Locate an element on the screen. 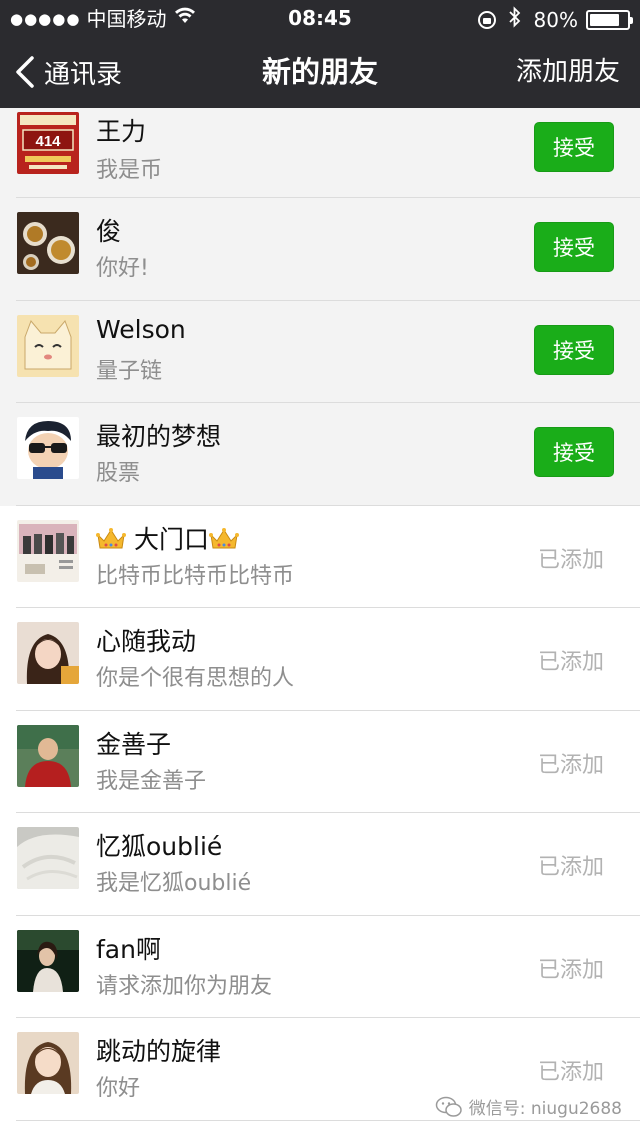 The height and width of the screenshot is (1138, 640). contact-name: 最初的梦想 is located at coordinates (159, 436).